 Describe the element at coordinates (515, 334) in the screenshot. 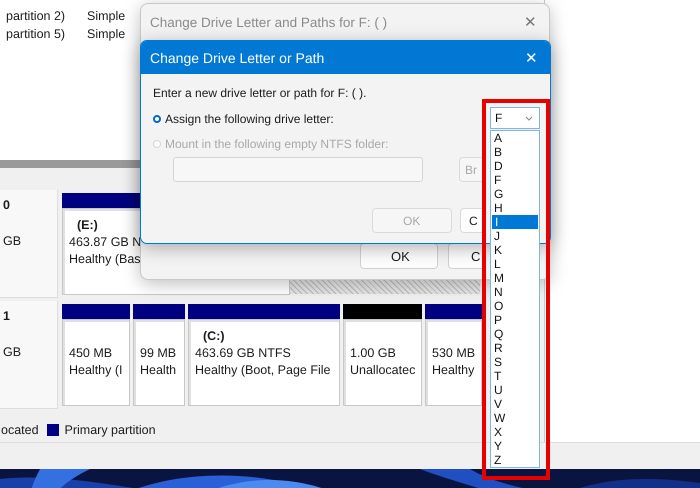

I see `letter-option: Q` at that location.